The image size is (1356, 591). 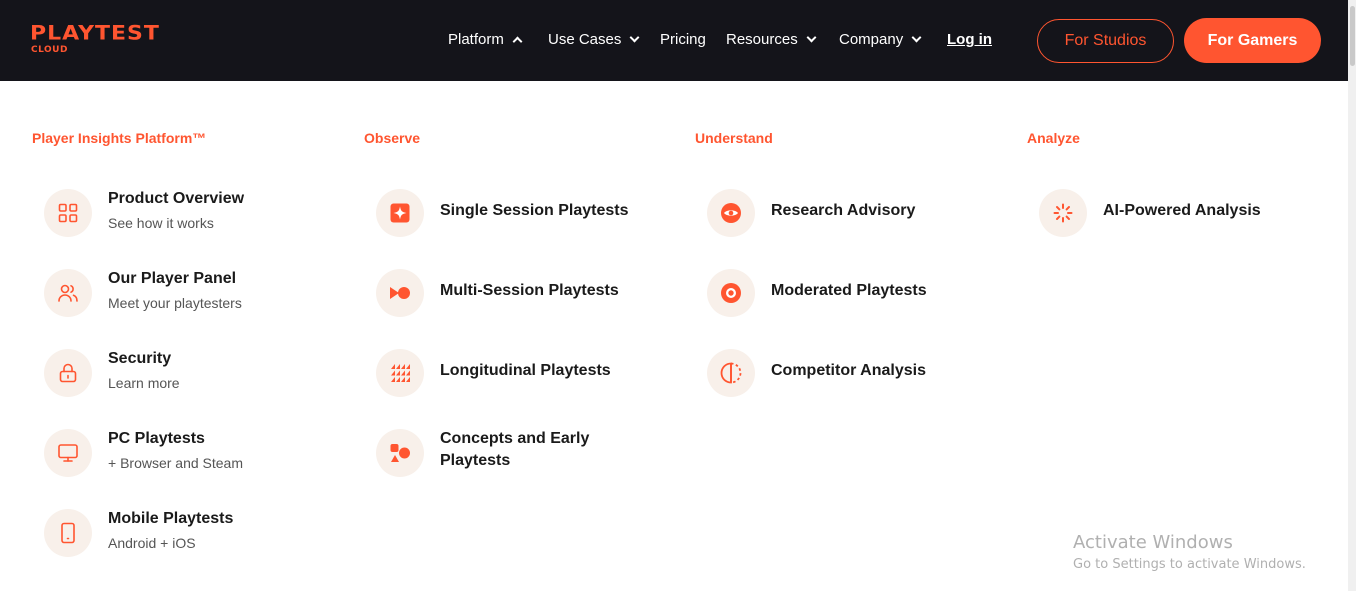 I want to click on heading-analyze: Analyze, so click(x=1053, y=138).